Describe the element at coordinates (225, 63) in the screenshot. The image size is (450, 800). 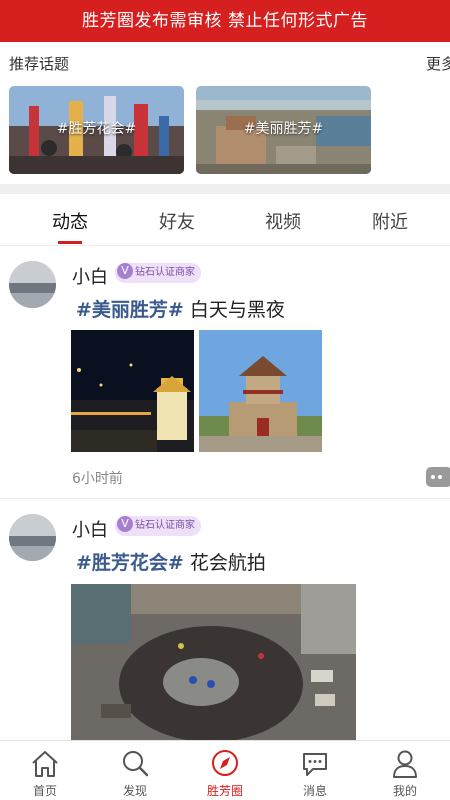
I see `recommended-topics-header: 推荐话题 更多` at that location.